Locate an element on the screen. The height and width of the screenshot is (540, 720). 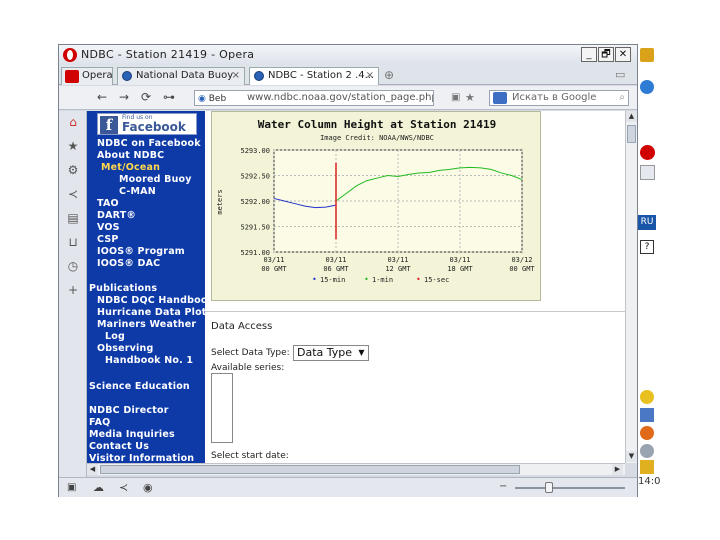
vertical-scroll-thumb is located at coordinates (631, 134).